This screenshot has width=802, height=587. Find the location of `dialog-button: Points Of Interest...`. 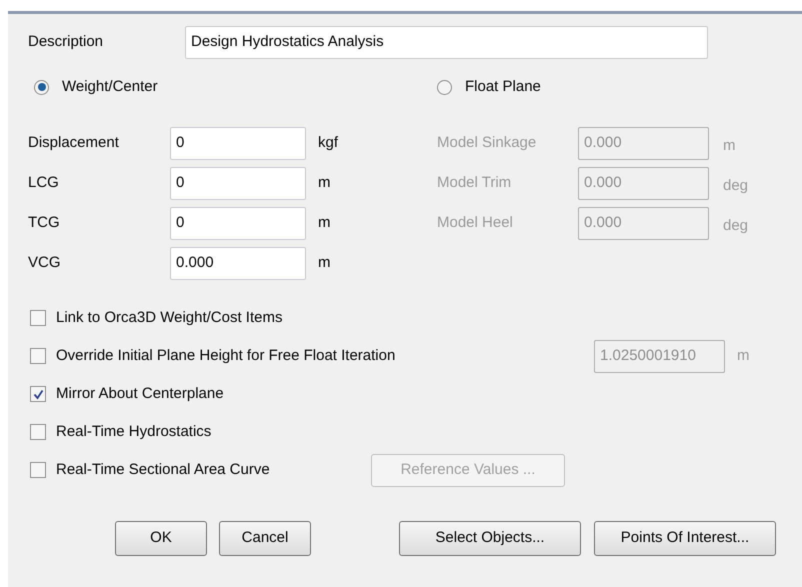

dialog-button: Points Of Interest... is located at coordinates (685, 538).